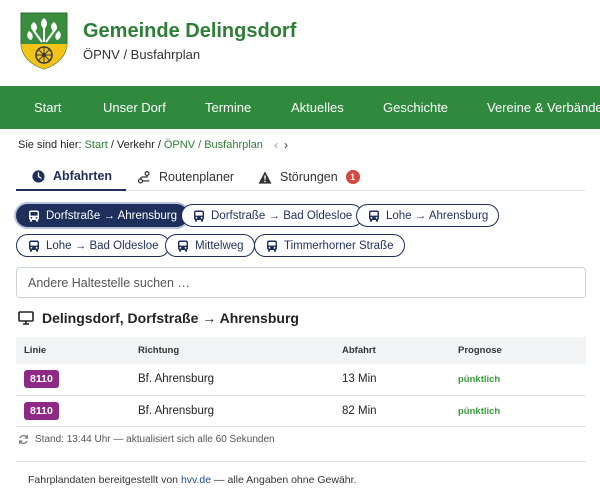 Image resolution: width=600 pixels, height=493 pixels. Describe the element at coordinates (196, 480) in the screenshot. I see `footer-link-hvv: hvv.de` at that location.